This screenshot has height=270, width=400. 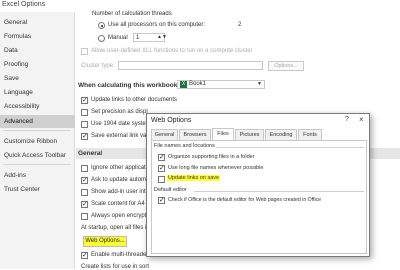 What do you see at coordinates (211, 157) in the screenshot?
I see `organize-files-label: Organize supporting files in a folder` at bounding box center [211, 157].